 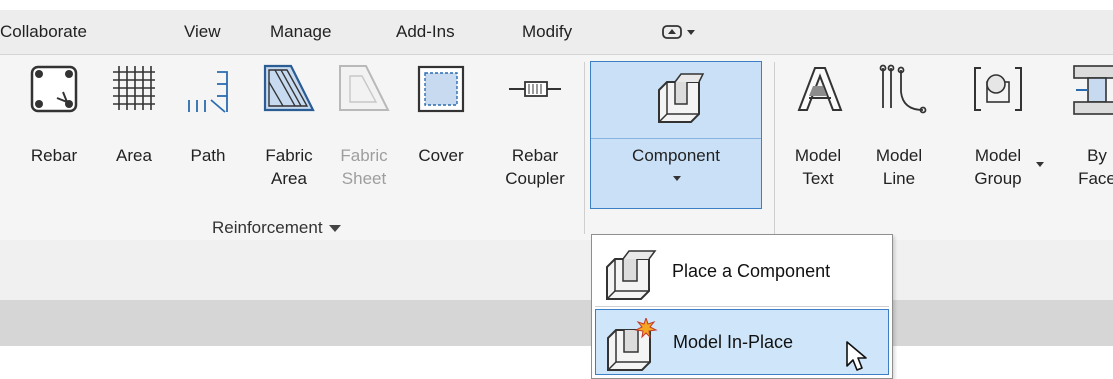 What do you see at coordinates (134, 88) in the screenshot?
I see `area-reinforcement-icon` at bounding box center [134, 88].